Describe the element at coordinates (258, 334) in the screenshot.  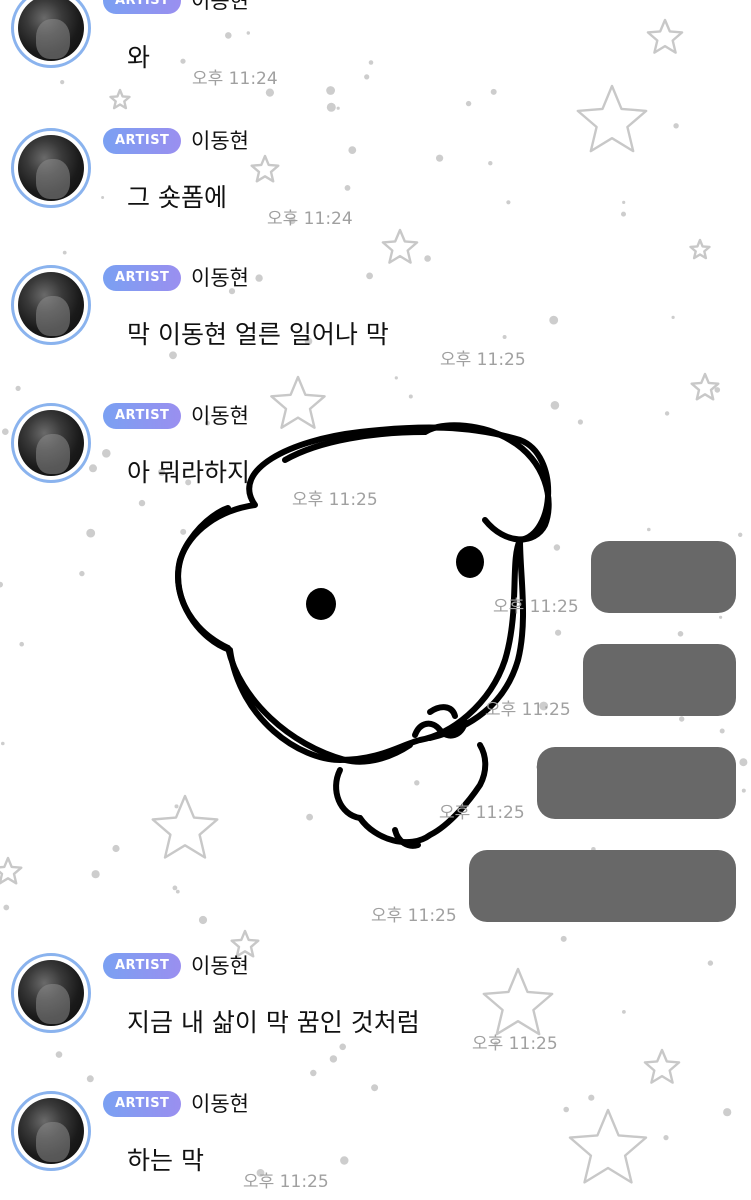
I see `message-text: 막 이동현 얼른 일어나 막` at that location.